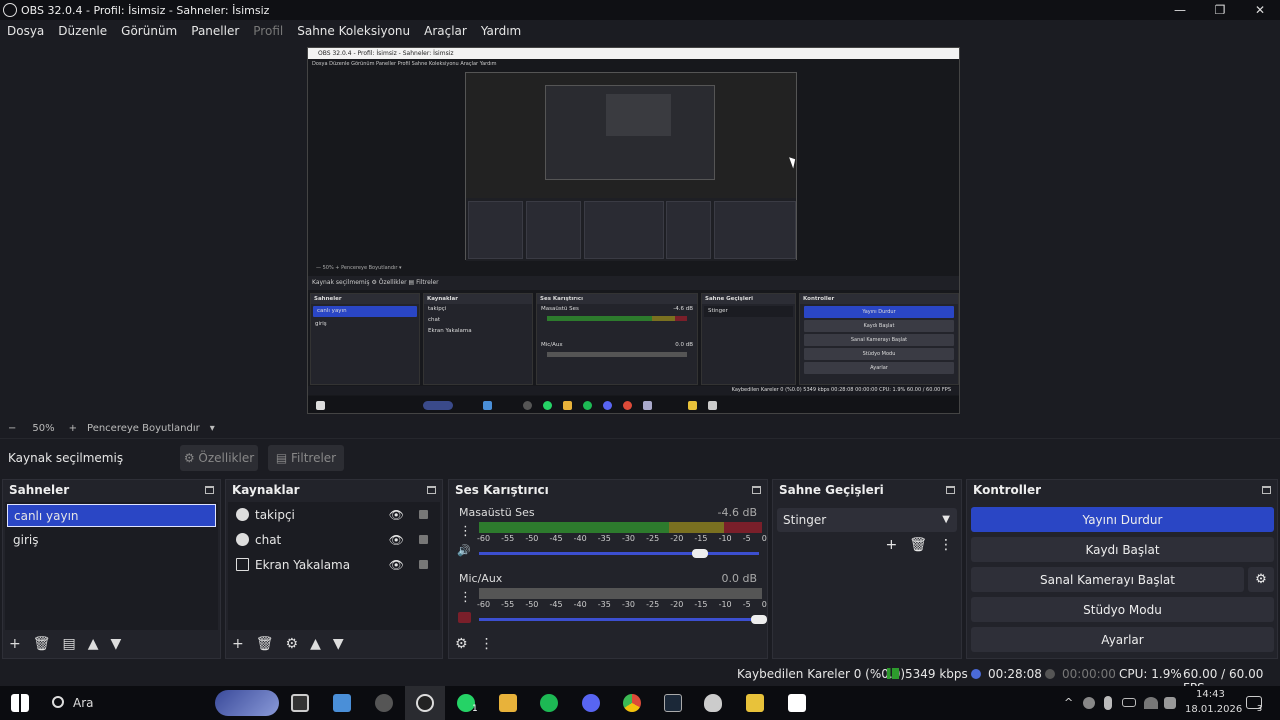 This screenshot has width=1280, height=720. What do you see at coordinates (713, 703) in the screenshot?
I see `shield-icon` at bounding box center [713, 703].